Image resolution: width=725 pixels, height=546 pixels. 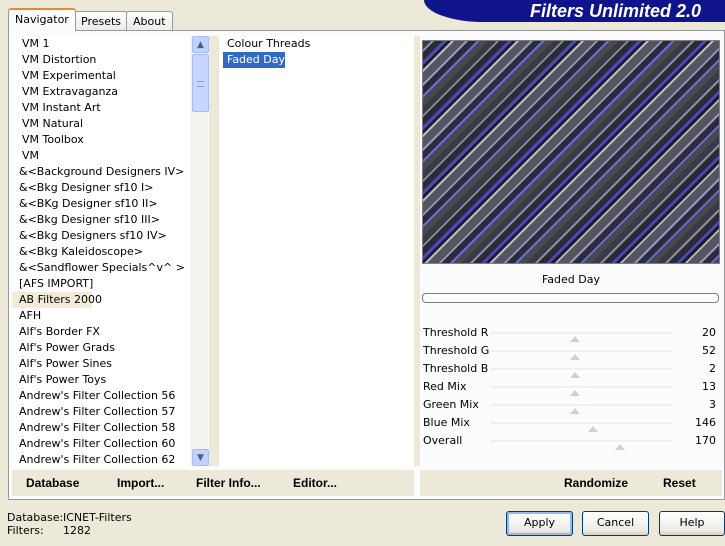 I want to click on tab-about: About, so click(x=149, y=21).